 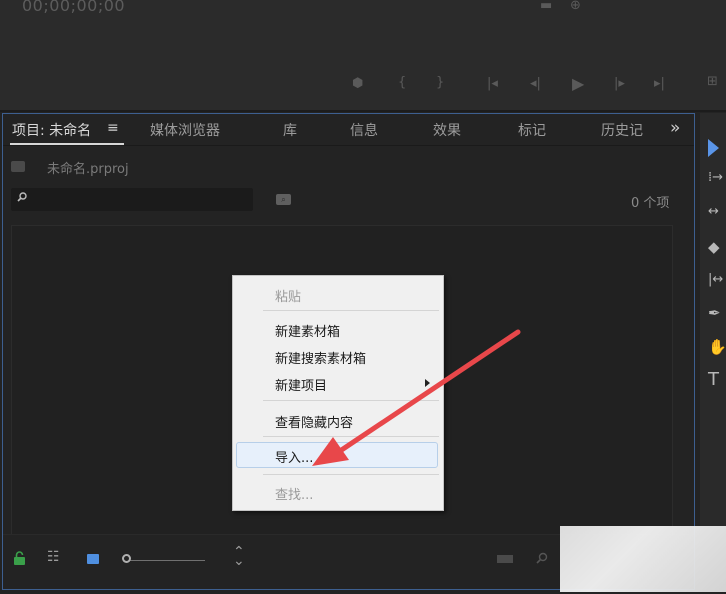 What do you see at coordinates (314, 421) in the screenshot?
I see `menu-item-view-hidden: 查看隐藏内容` at bounding box center [314, 421].